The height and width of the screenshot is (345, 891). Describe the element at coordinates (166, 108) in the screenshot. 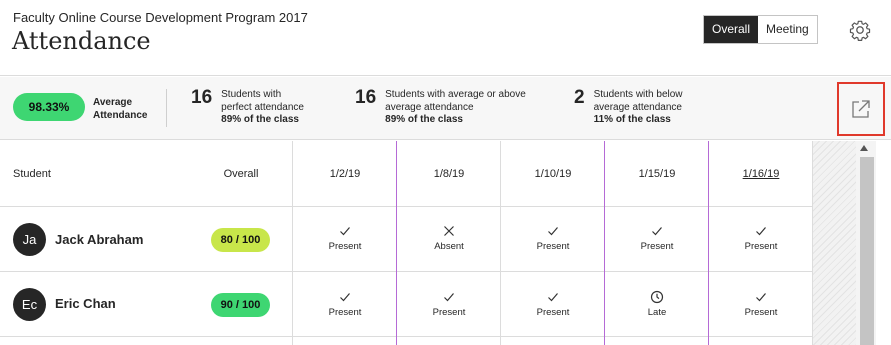

I see `stats-divider` at that location.